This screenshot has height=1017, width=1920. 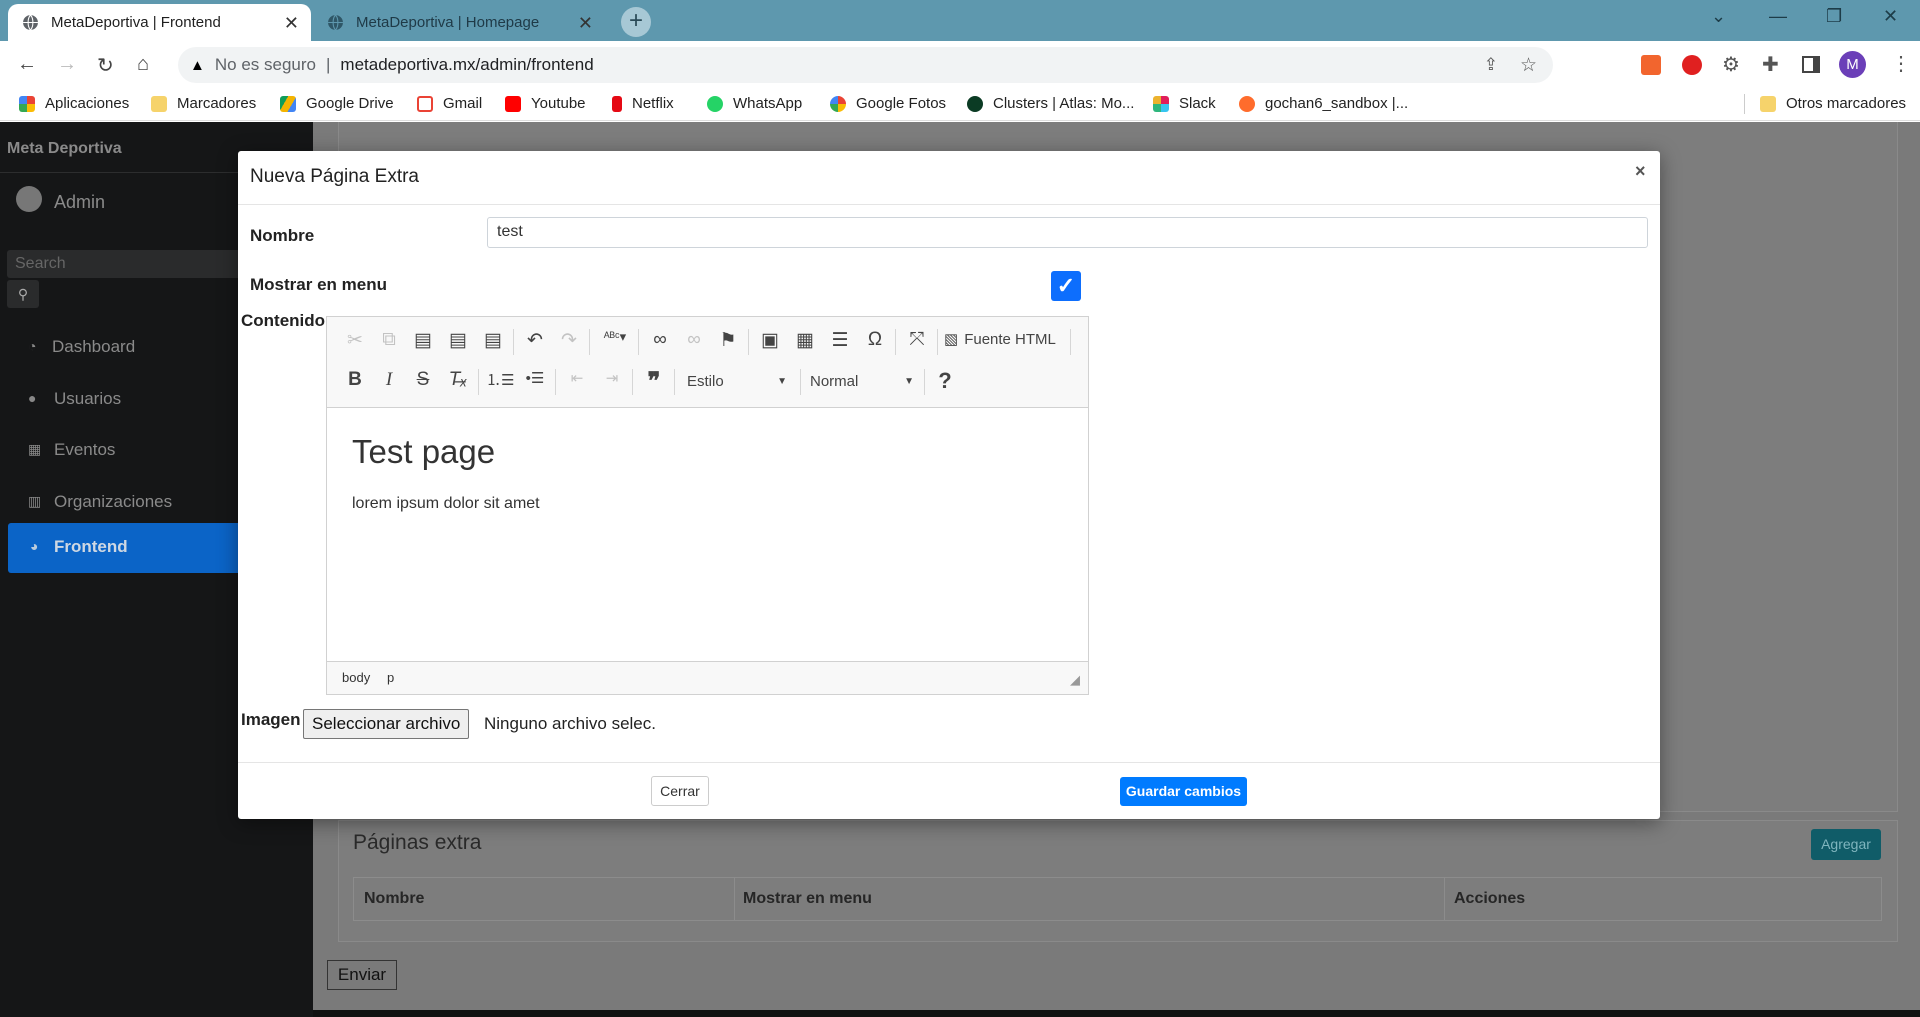 What do you see at coordinates (449, 103) in the screenshot?
I see `bookmark-gmail: Gmail` at bounding box center [449, 103].